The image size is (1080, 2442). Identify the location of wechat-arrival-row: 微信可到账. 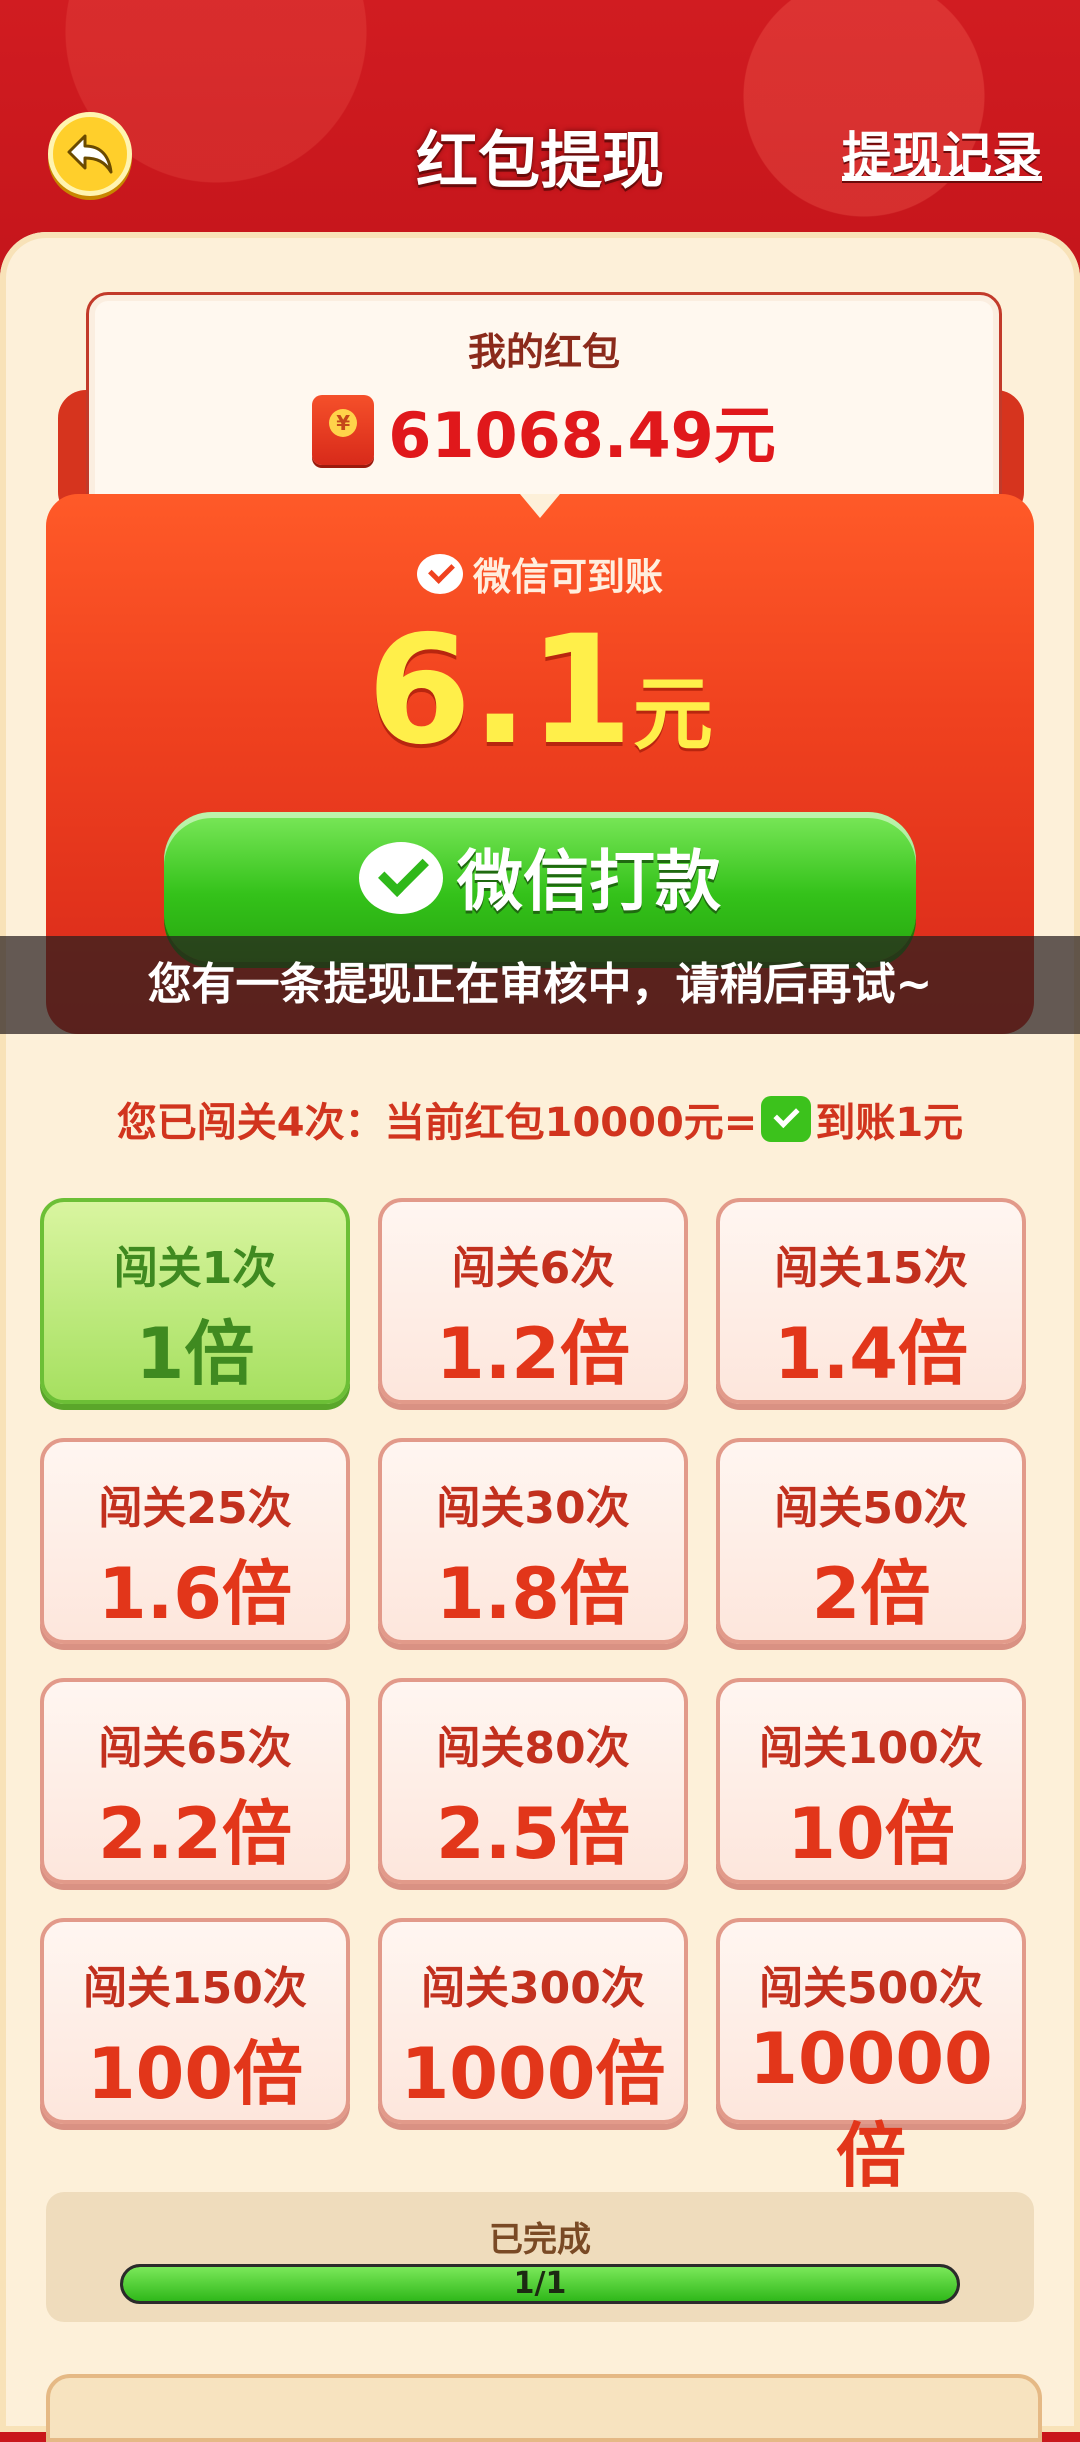
(540, 573).